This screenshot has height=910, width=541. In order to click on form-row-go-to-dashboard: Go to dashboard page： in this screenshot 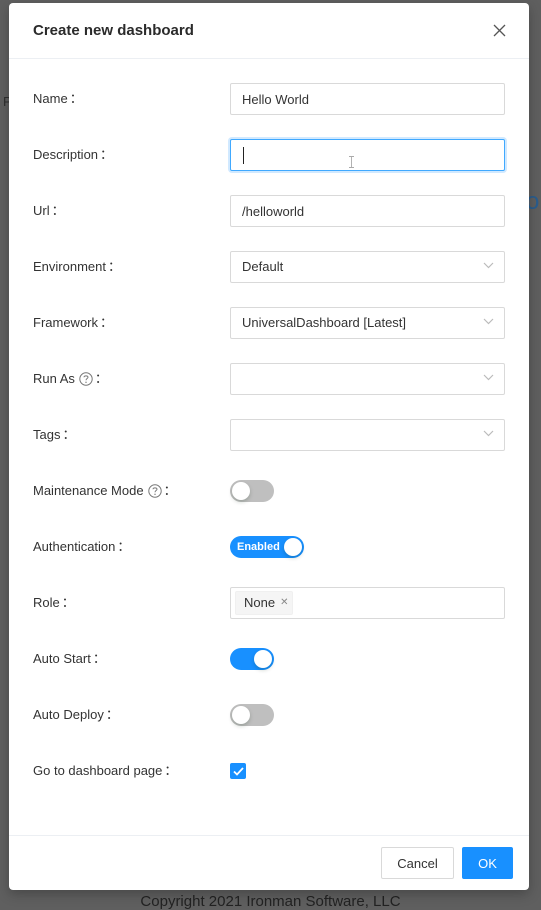, I will do `click(269, 771)`.